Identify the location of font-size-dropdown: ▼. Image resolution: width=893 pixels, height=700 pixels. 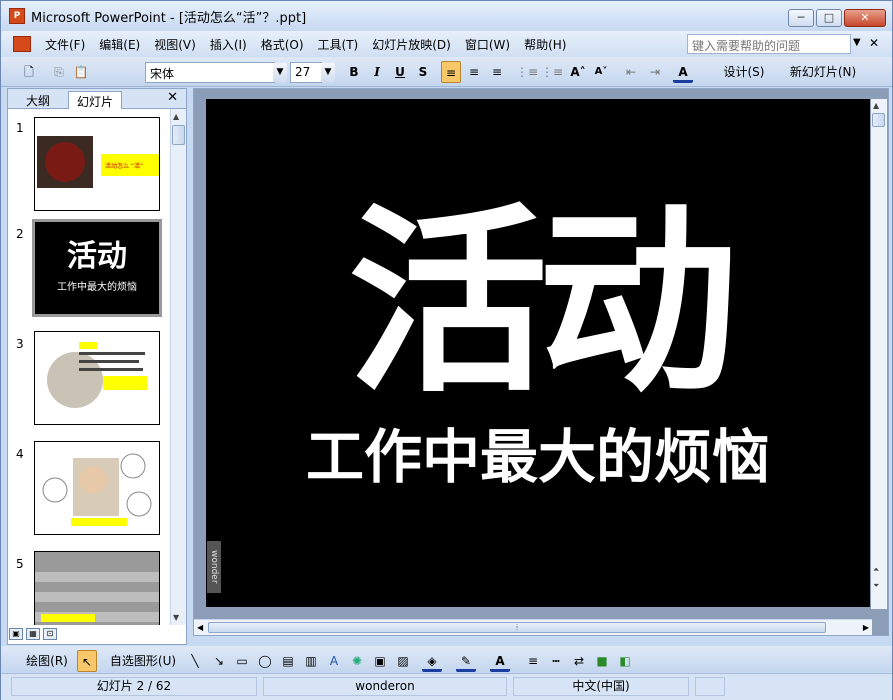
(328, 72).